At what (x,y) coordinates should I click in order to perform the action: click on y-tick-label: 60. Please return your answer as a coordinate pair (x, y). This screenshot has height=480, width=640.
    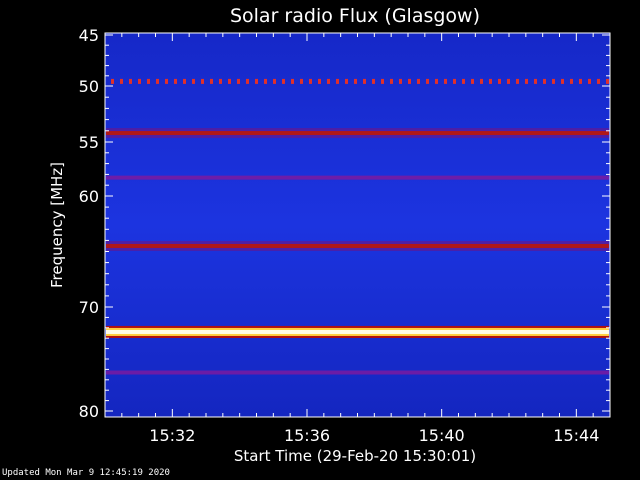
    Looking at the image, I should click on (89, 196).